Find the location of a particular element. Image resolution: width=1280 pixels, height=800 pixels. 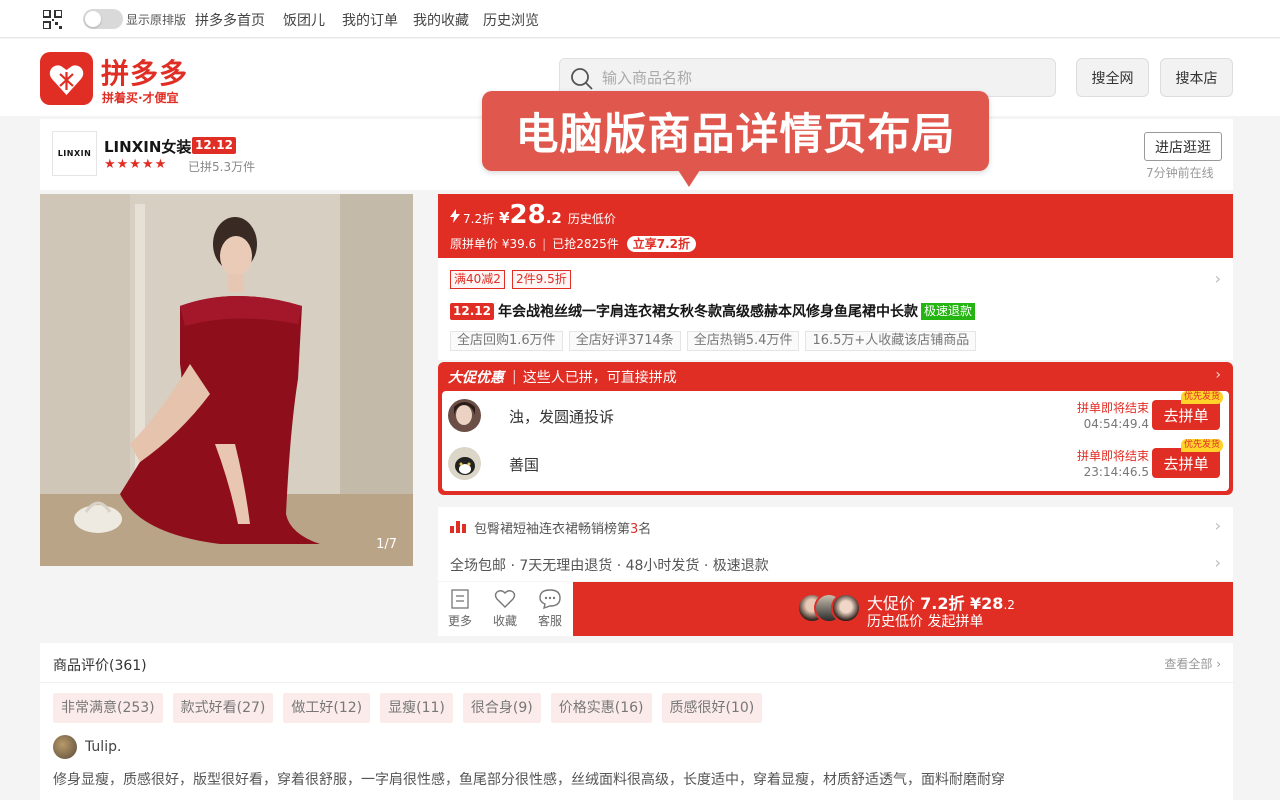

sales-rank-row: 包臀裙短袖连衣裙畅销榜第3名 › is located at coordinates (835, 526).